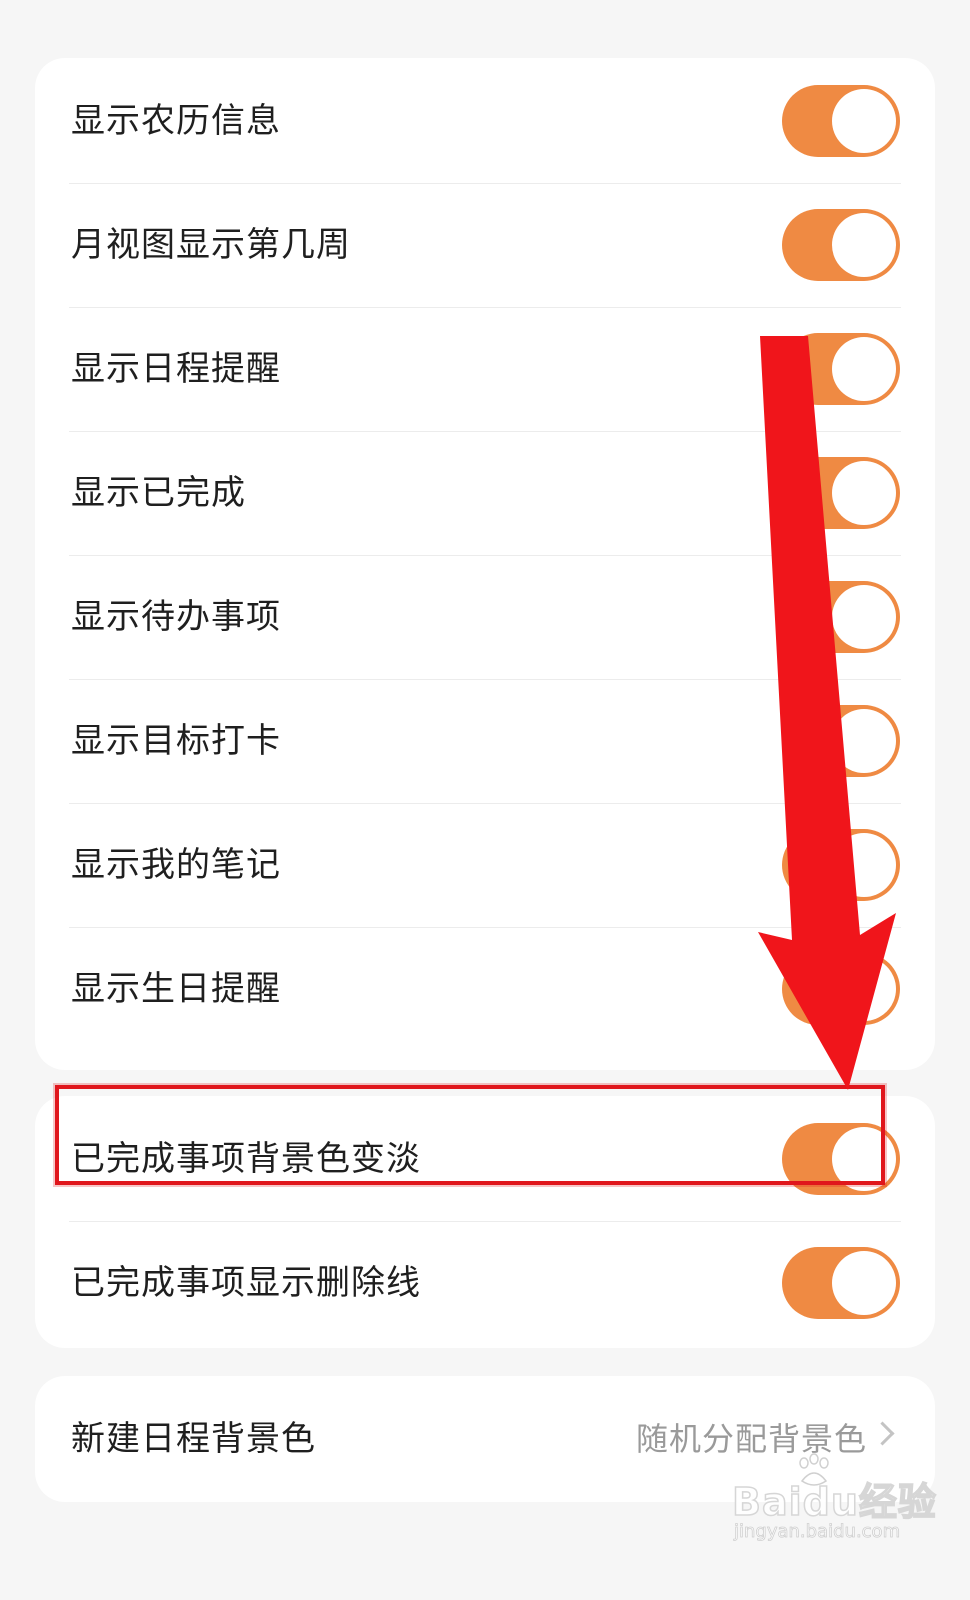  I want to click on setting-label: 显示待办事项, so click(176, 617).